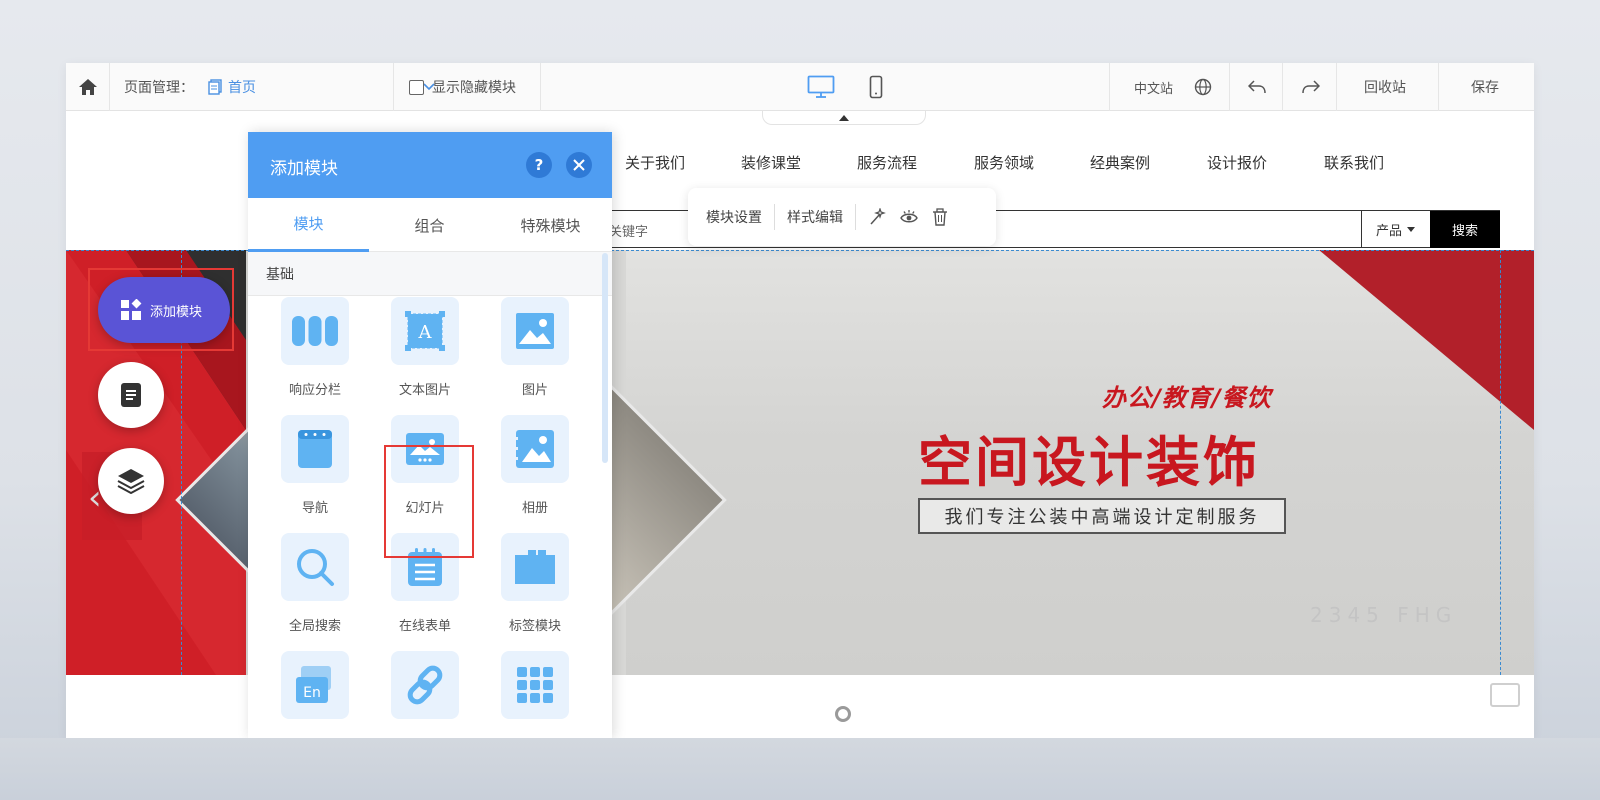 The height and width of the screenshot is (800, 1600). I want to click on site-nav-about: 关于我们, so click(655, 162).